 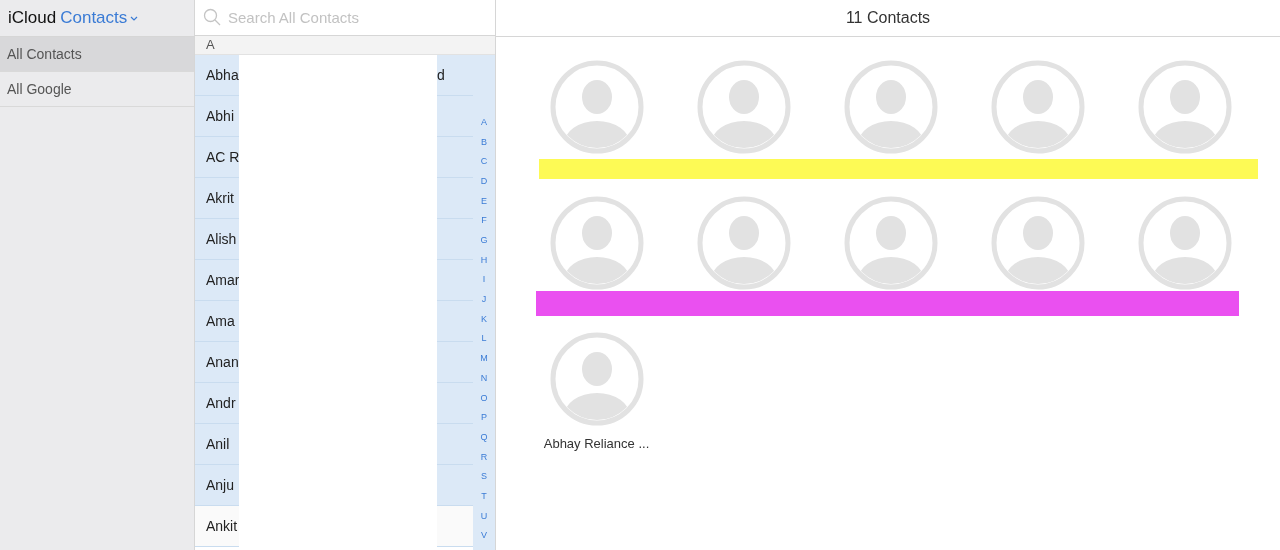 What do you see at coordinates (484, 264) in the screenshot?
I see `index-letter: H` at bounding box center [484, 264].